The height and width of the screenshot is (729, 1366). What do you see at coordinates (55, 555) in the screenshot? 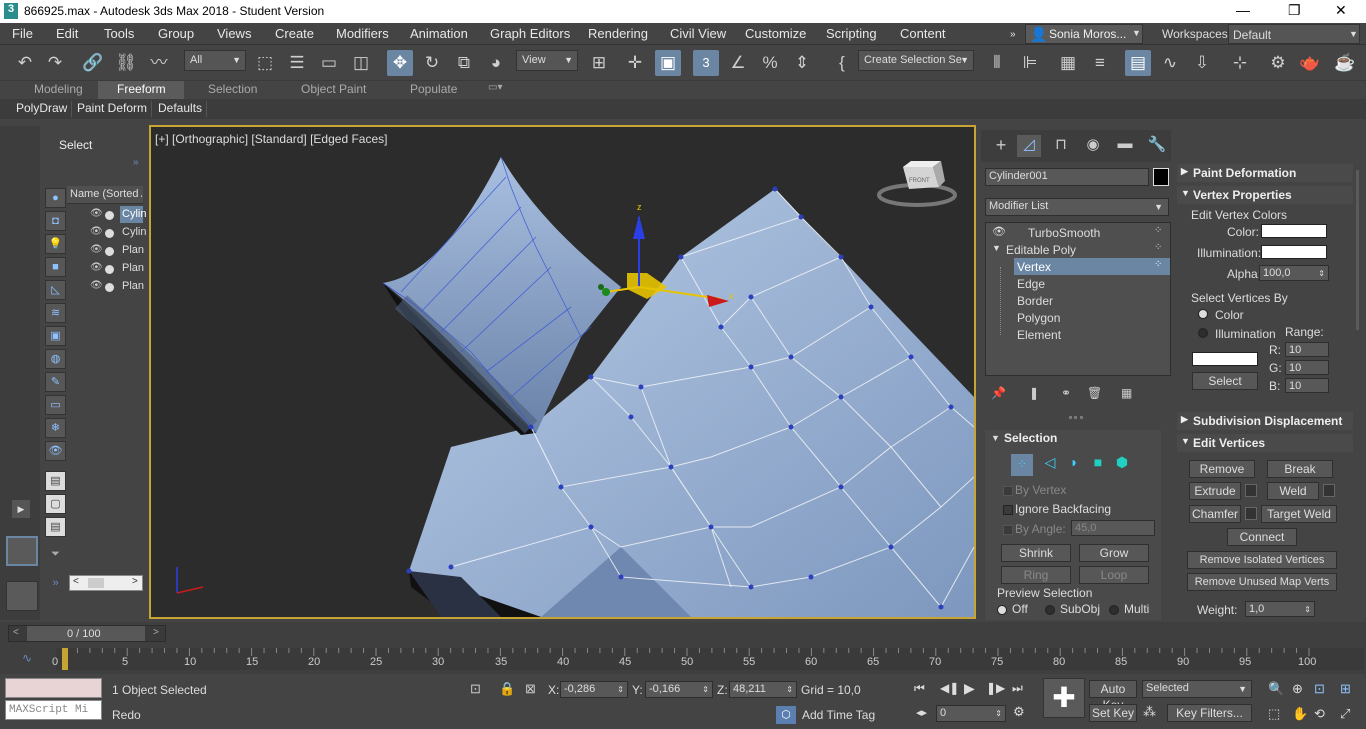
I see `filter-icon: ⏷` at bounding box center [55, 555].